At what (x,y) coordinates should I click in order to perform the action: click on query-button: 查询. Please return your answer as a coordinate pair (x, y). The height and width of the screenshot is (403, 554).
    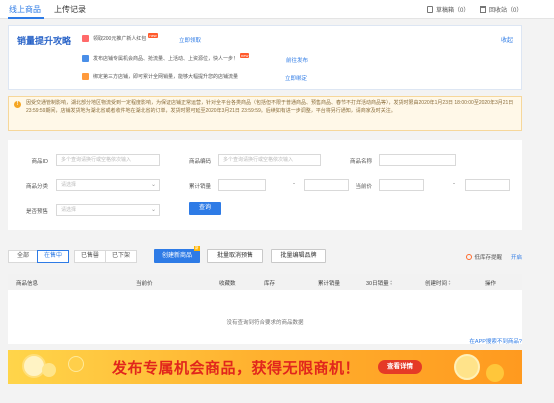
    Looking at the image, I should click on (205, 208).